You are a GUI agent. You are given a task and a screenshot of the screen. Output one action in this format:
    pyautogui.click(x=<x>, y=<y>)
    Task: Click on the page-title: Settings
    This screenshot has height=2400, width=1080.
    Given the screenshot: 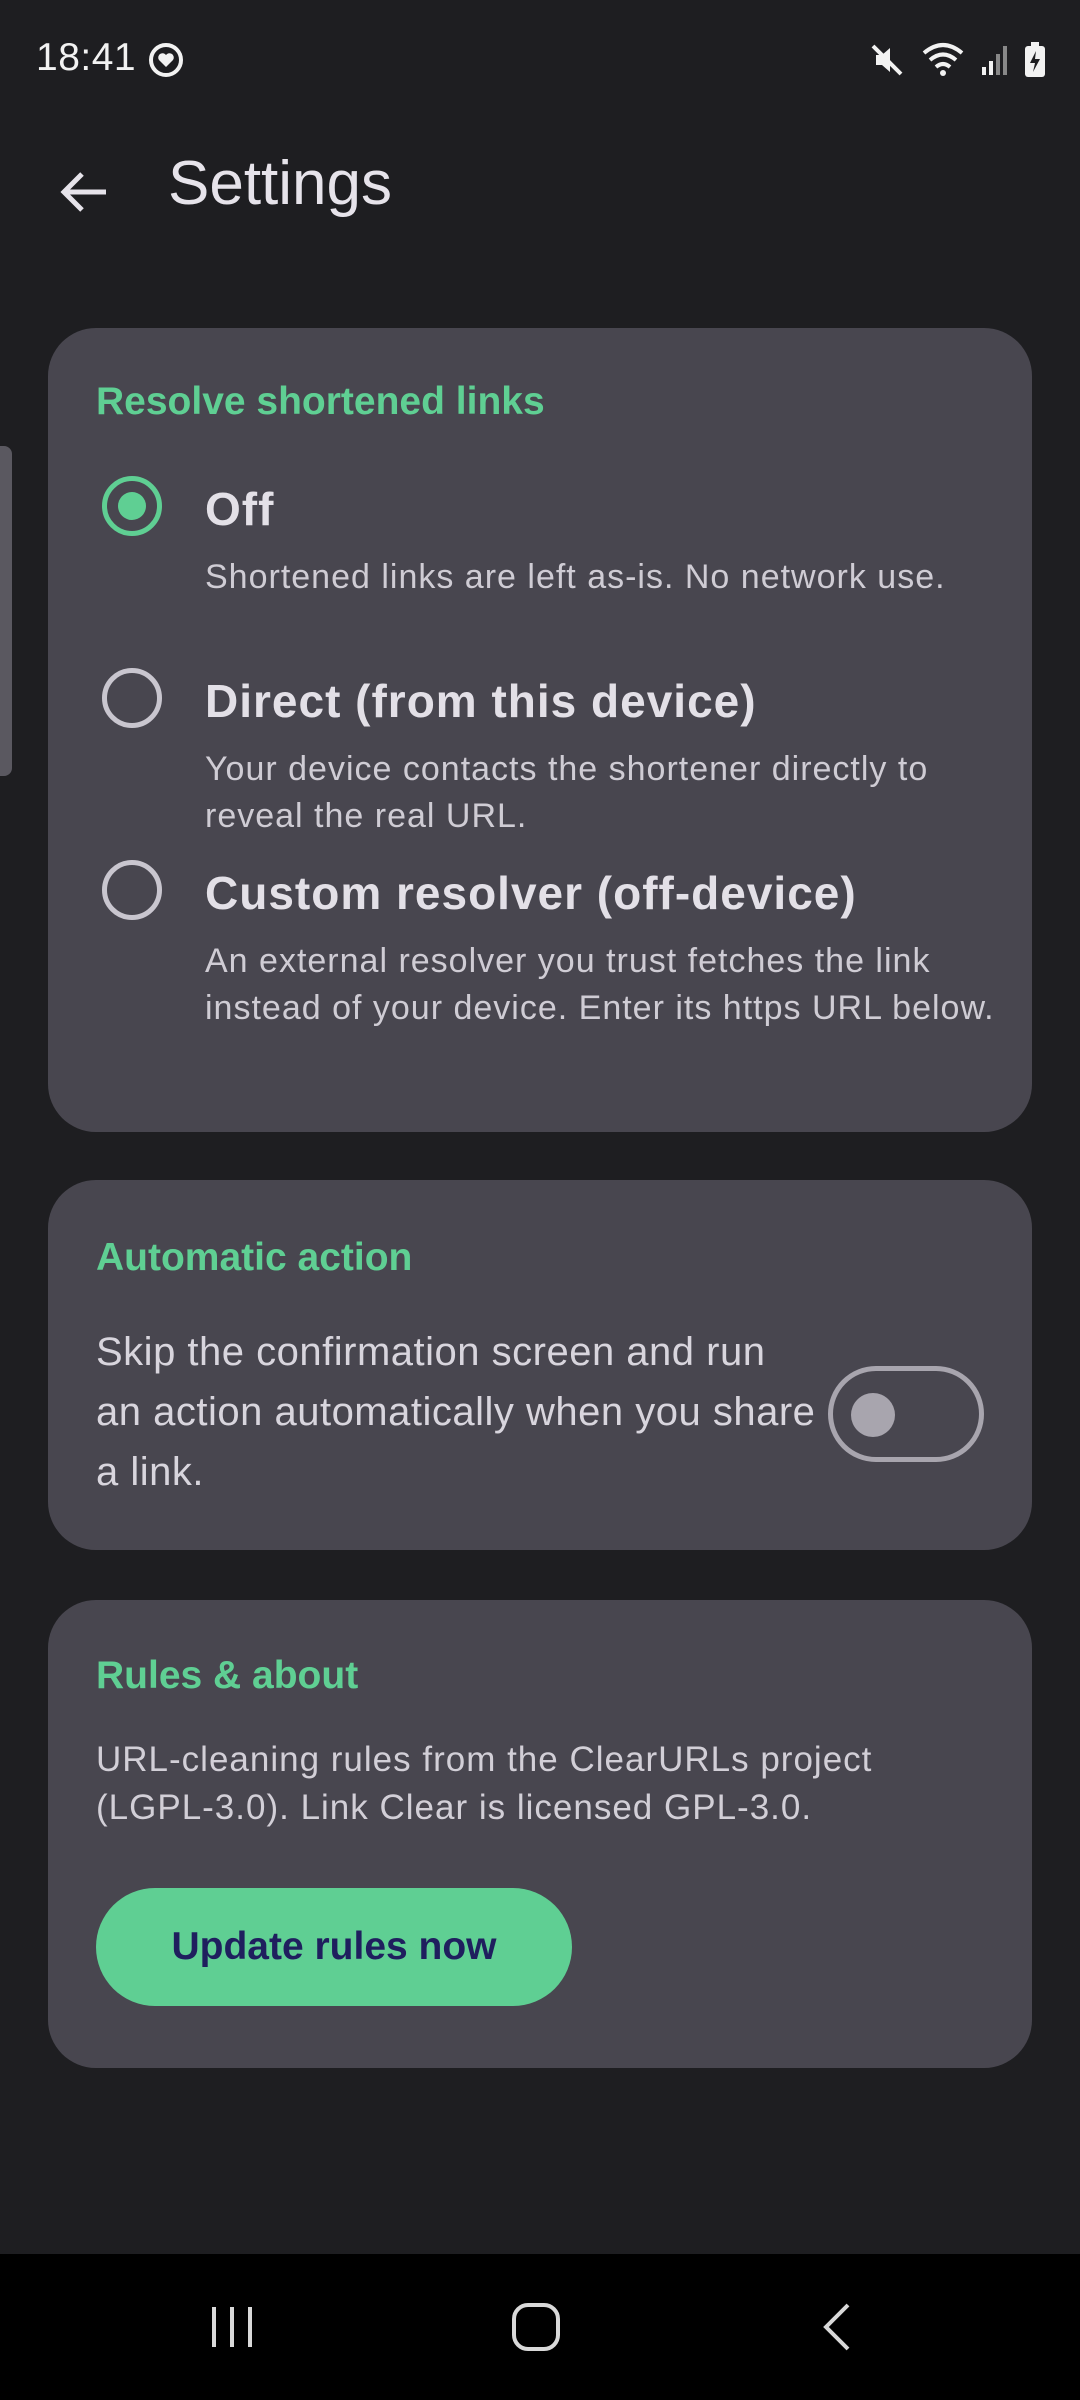 What is the action you would take?
    pyautogui.click(x=280, y=183)
    